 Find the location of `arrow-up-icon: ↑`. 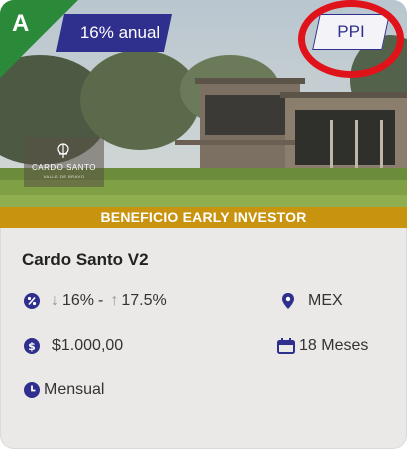

arrow-up-icon: ↑ is located at coordinates (114, 300).